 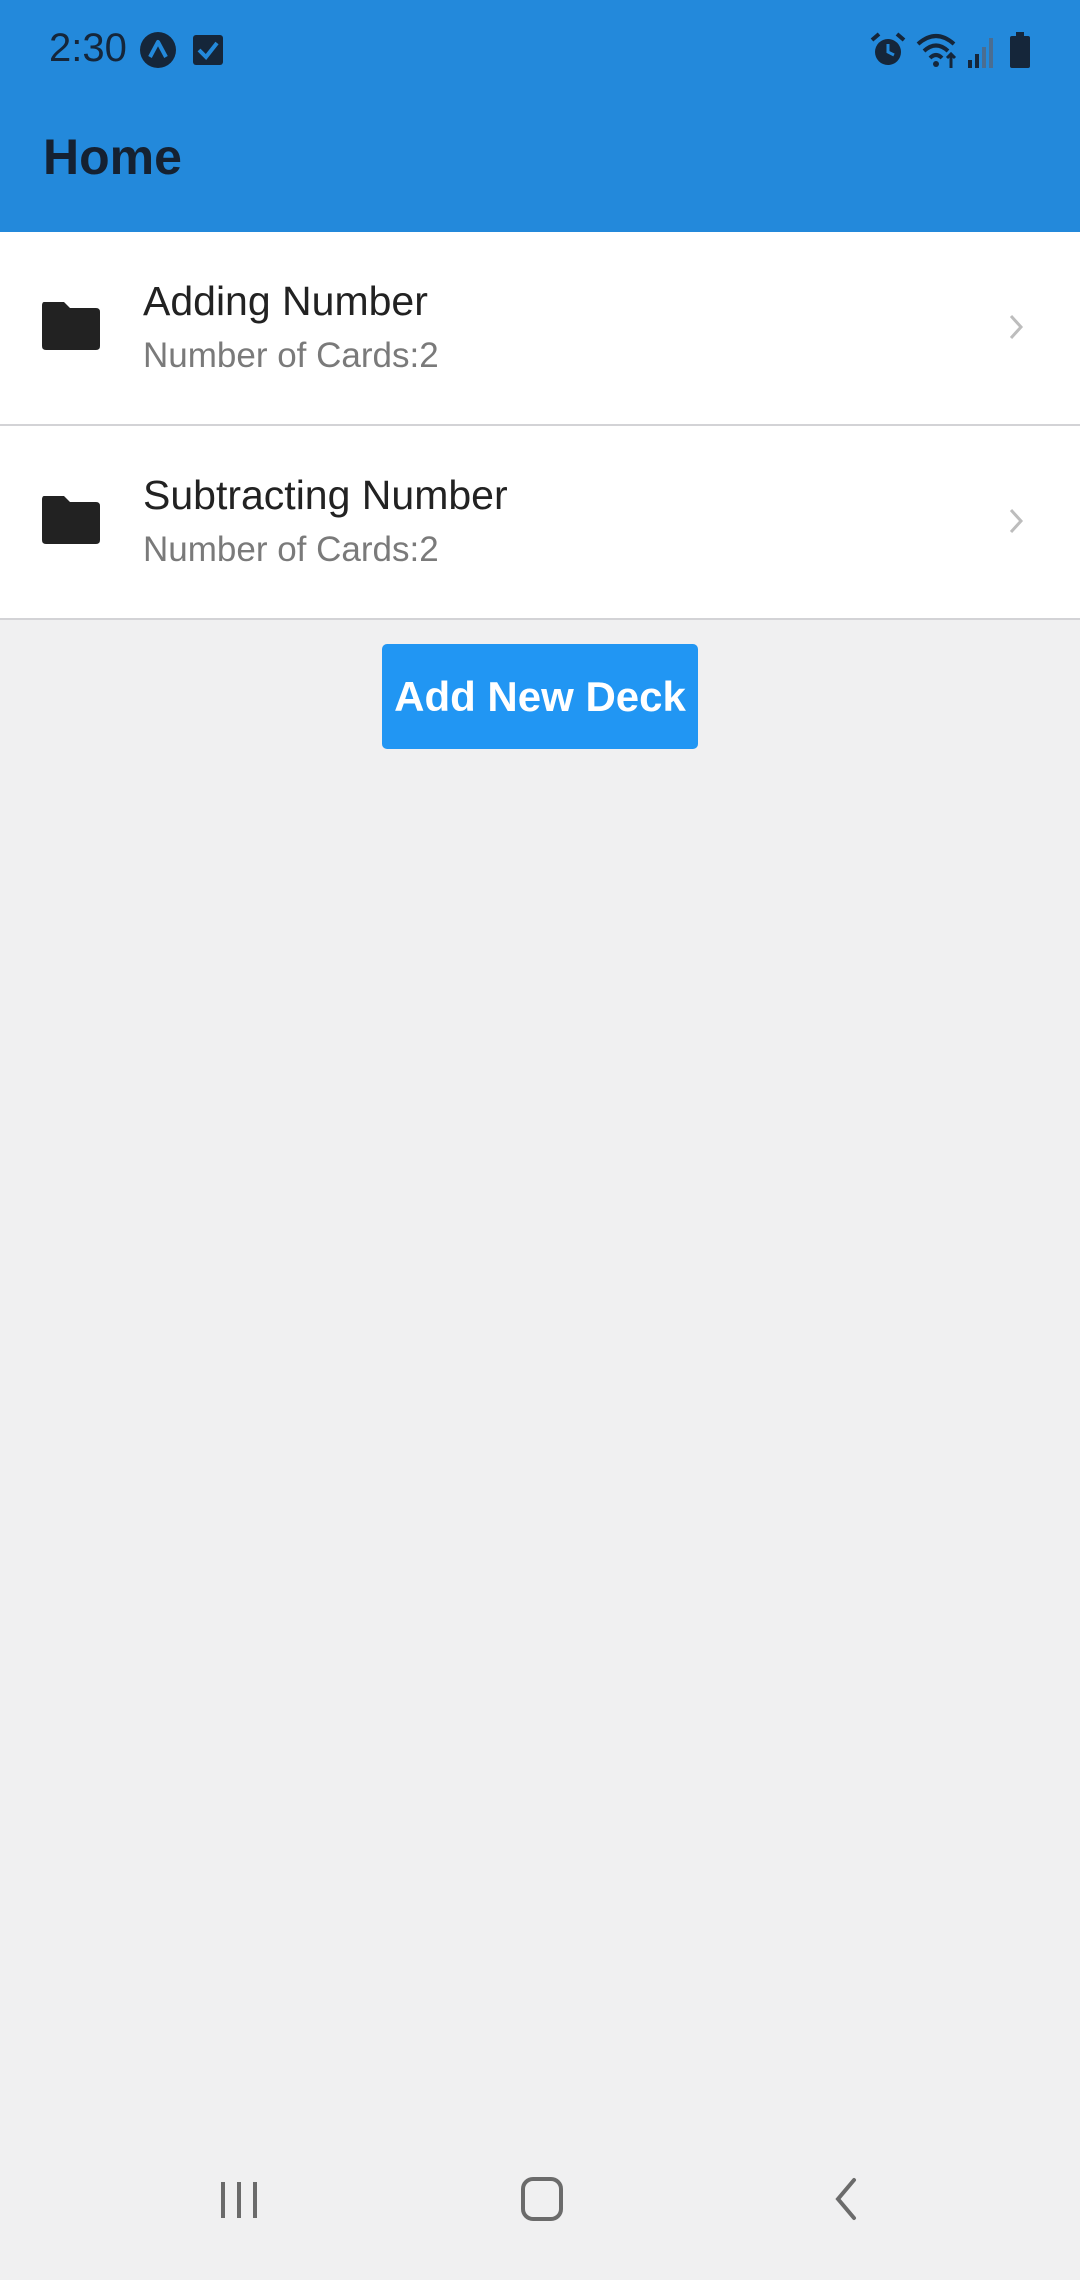 I want to click on app-a-icon, so click(x=158, y=50).